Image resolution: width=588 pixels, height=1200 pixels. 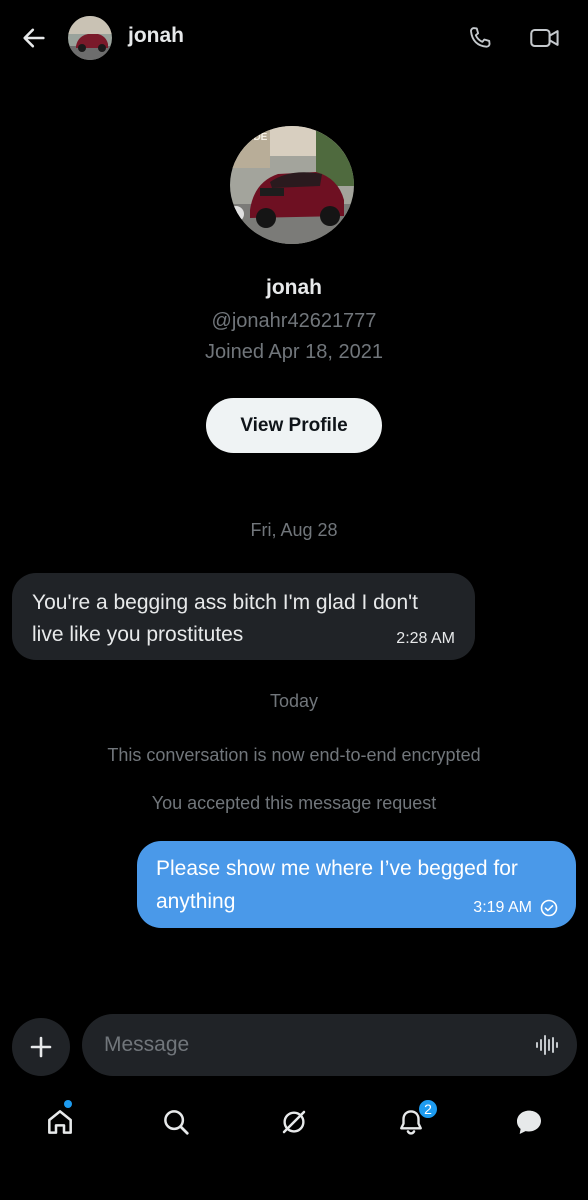 I want to click on voice-message-button, so click(x=547, y=1045).